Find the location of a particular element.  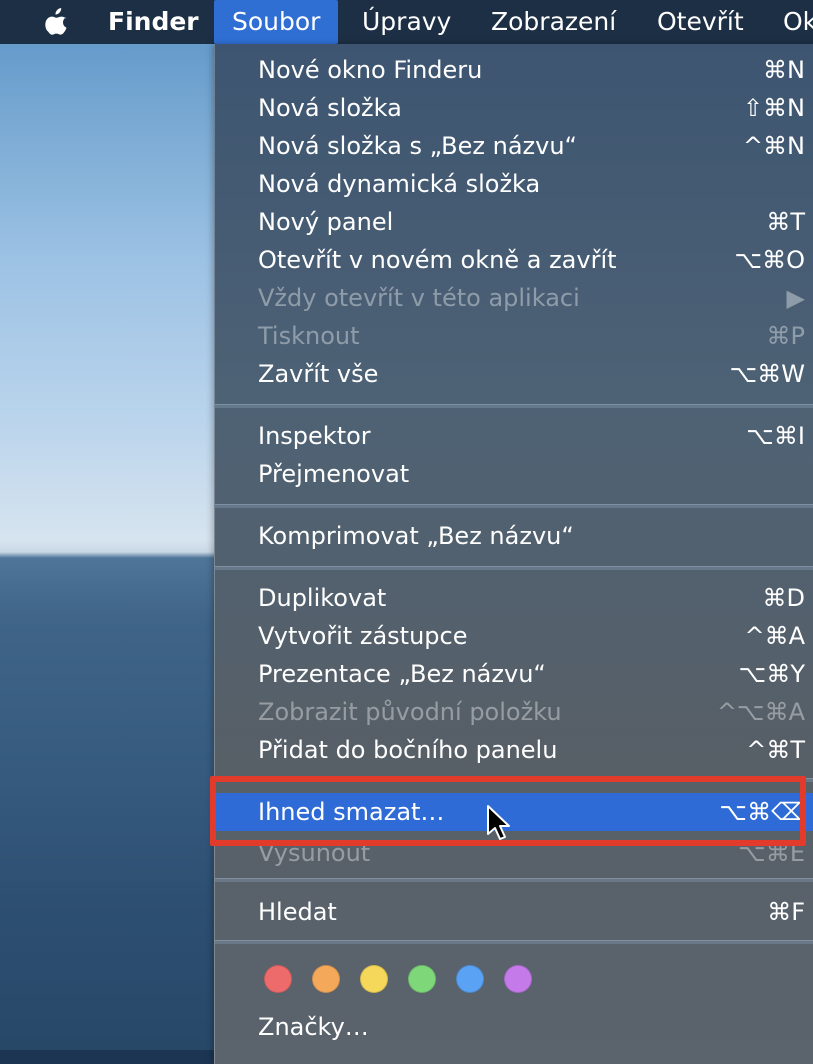

apple-menu is located at coordinates (56, 22).